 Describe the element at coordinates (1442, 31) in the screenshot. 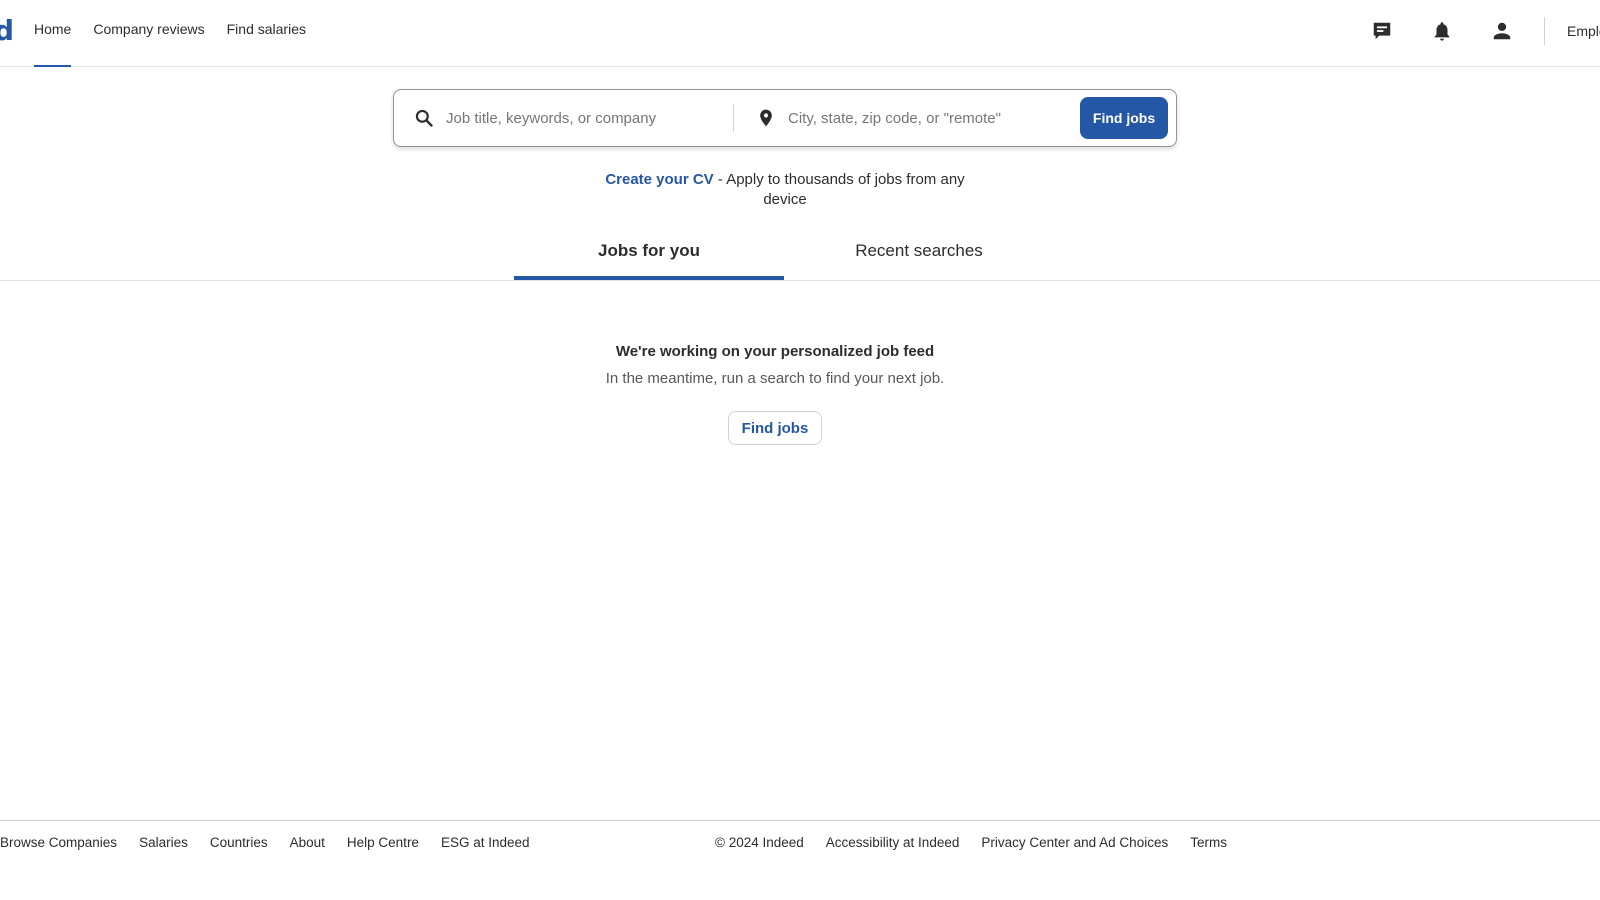

I see `notifications-bell-icon` at that location.